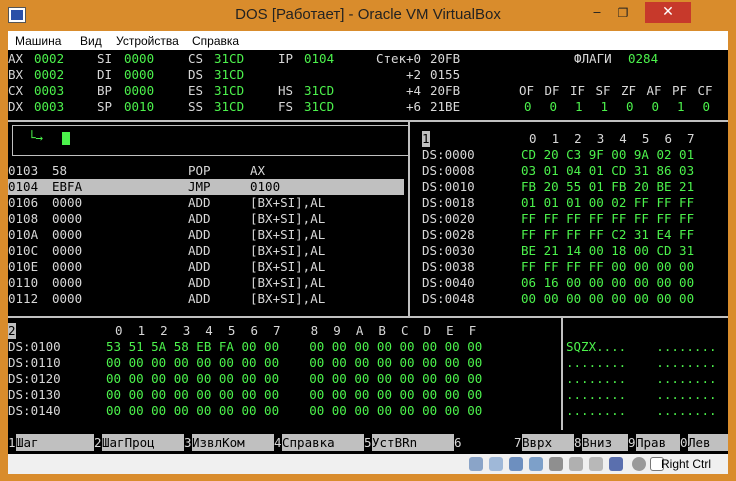 This screenshot has width=736, height=481. Describe the element at coordinates (516, 464) in the screenshot. I see `floppy-icon` at that location.